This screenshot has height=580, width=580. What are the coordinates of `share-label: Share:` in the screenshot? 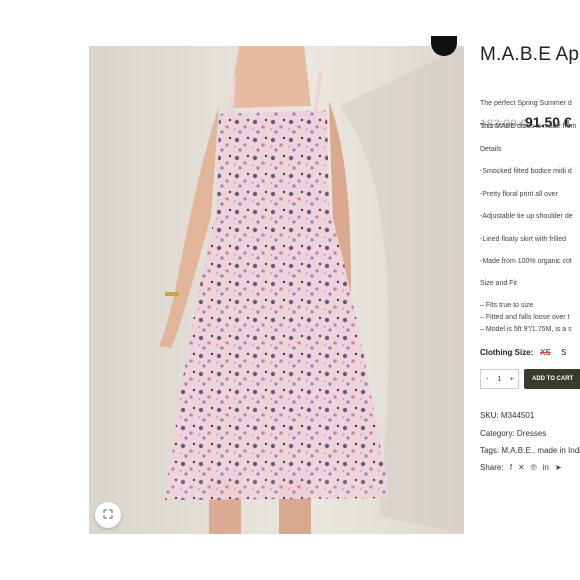 It's located at (492, 467).